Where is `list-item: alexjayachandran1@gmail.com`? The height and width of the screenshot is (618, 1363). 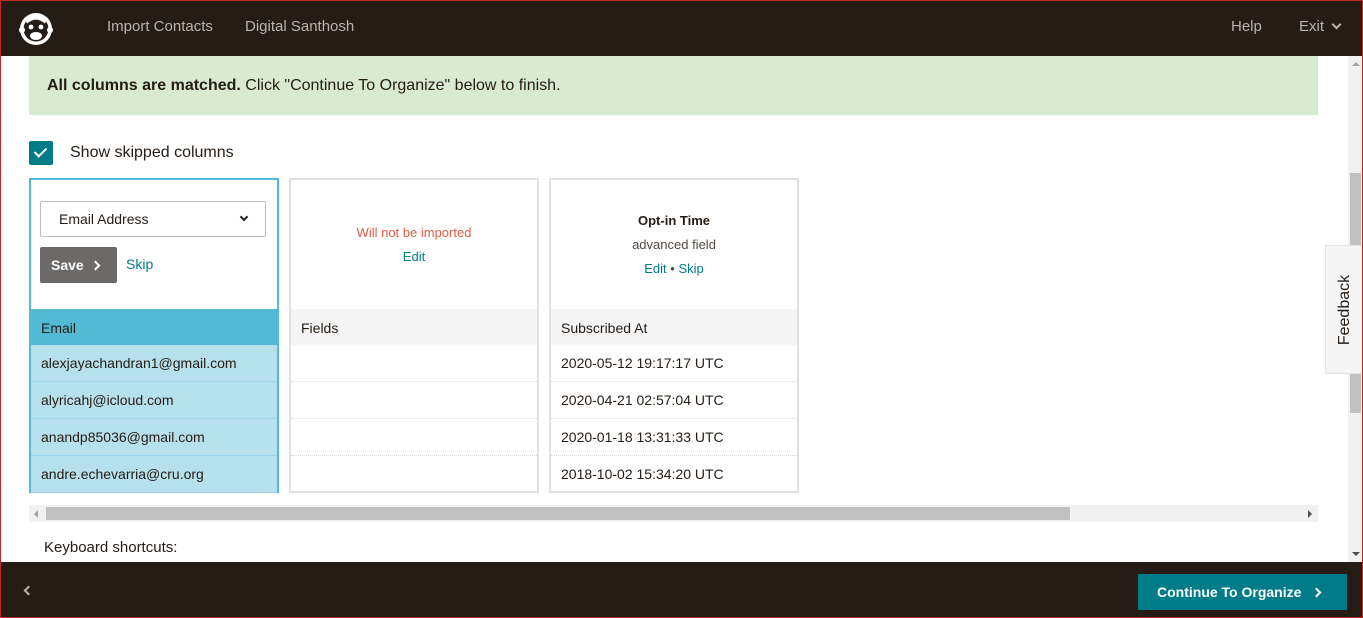
list-item: alexjayachandran1@gmail.com is located at coordinates (154, 363).